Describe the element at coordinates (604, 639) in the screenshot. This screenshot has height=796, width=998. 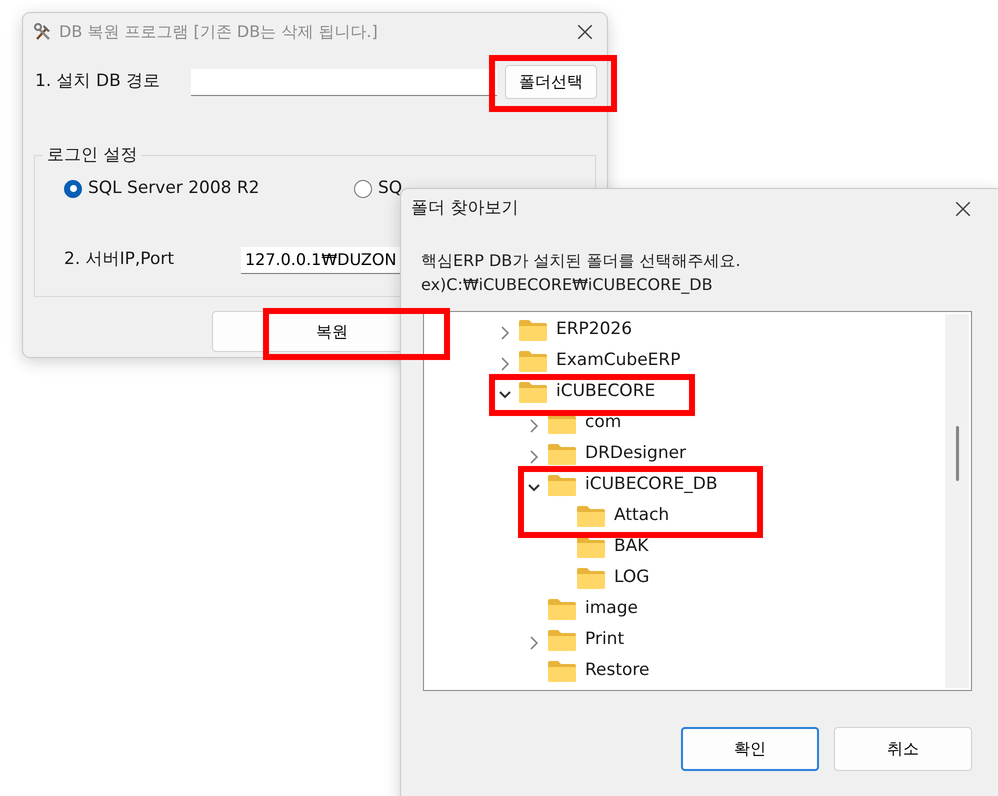
I see `folder-name: Print` at that location.